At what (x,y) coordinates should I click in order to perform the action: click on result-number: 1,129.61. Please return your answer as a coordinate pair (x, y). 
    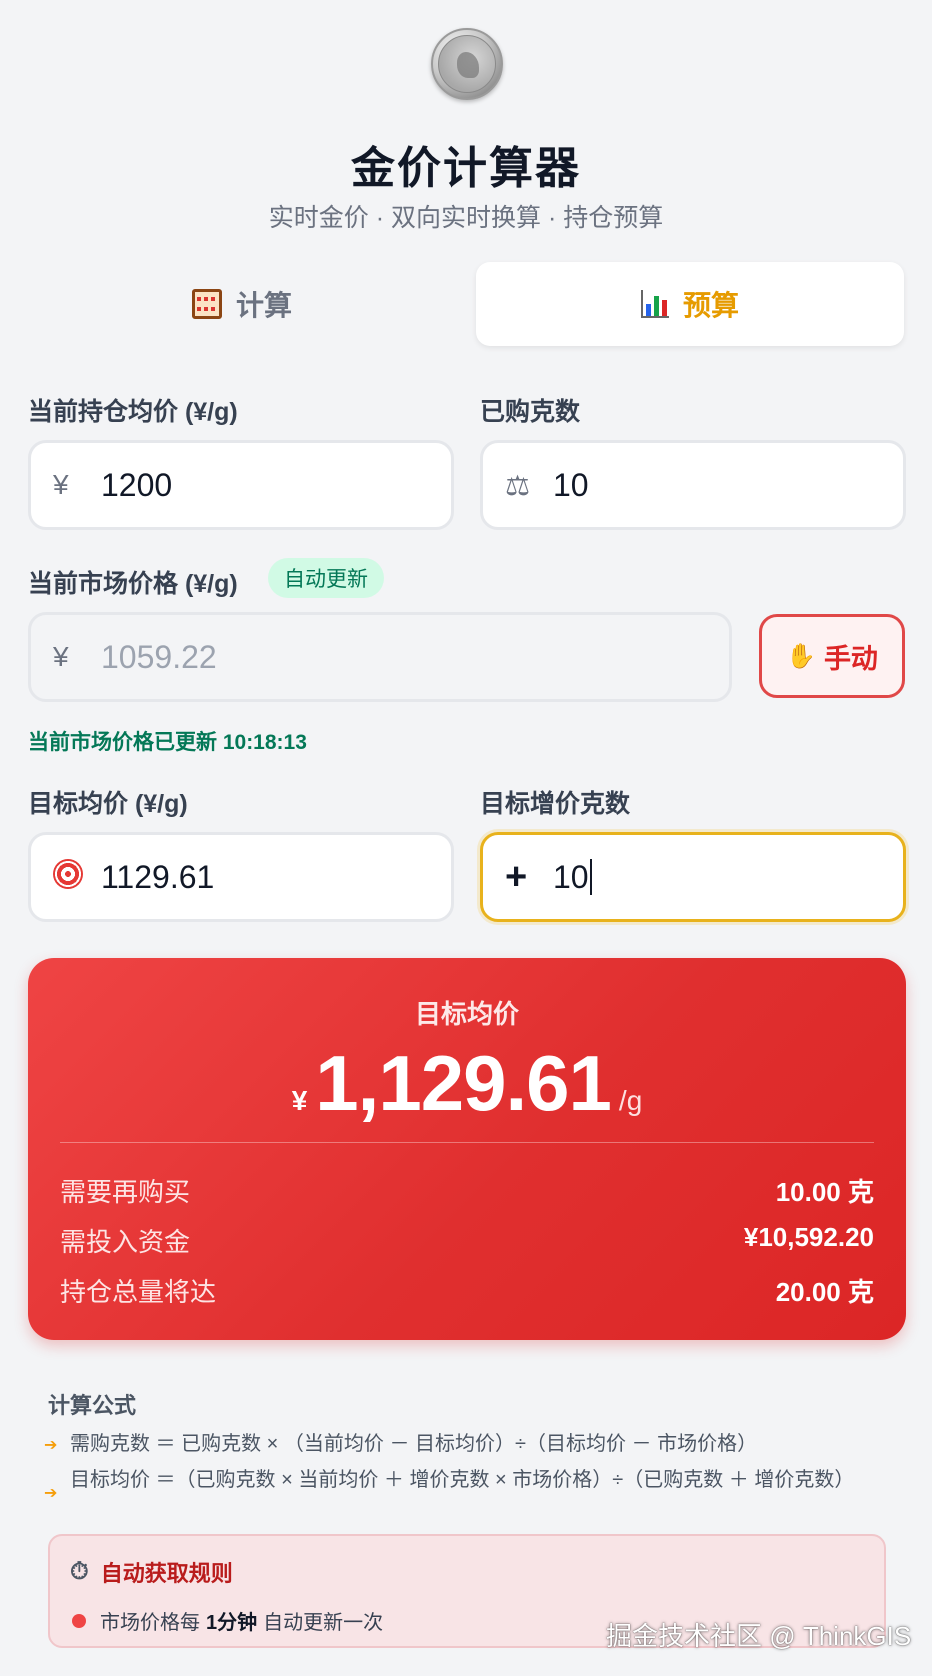
    Looking at the image, I should click on (463, 1083).